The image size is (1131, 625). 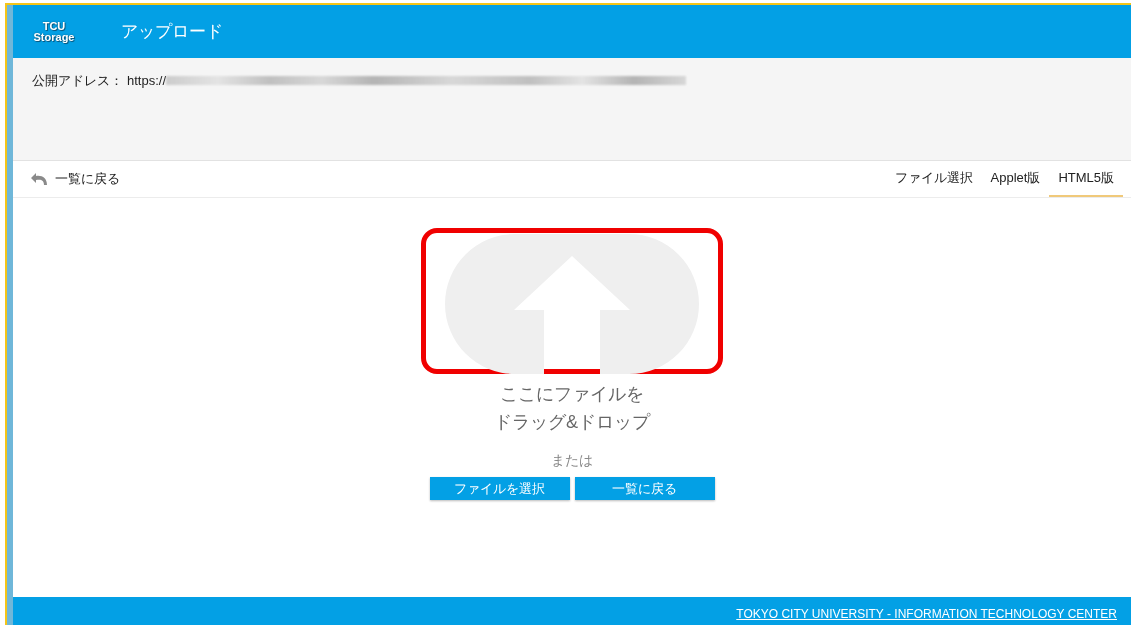 I want to click on or-text: または, so click(x=572, y=460).